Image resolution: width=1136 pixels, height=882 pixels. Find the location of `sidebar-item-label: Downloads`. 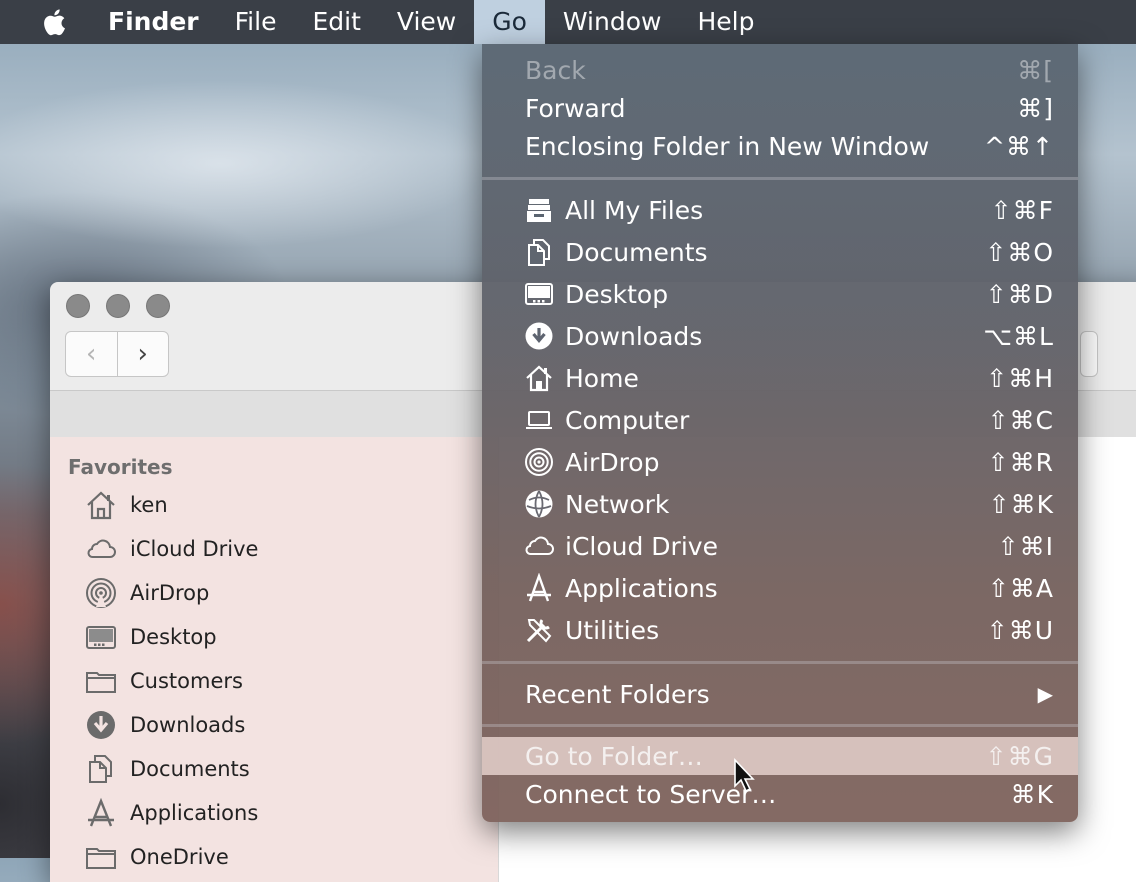

sidebar-item-label: Downloads is located at coordinates (188, 725).